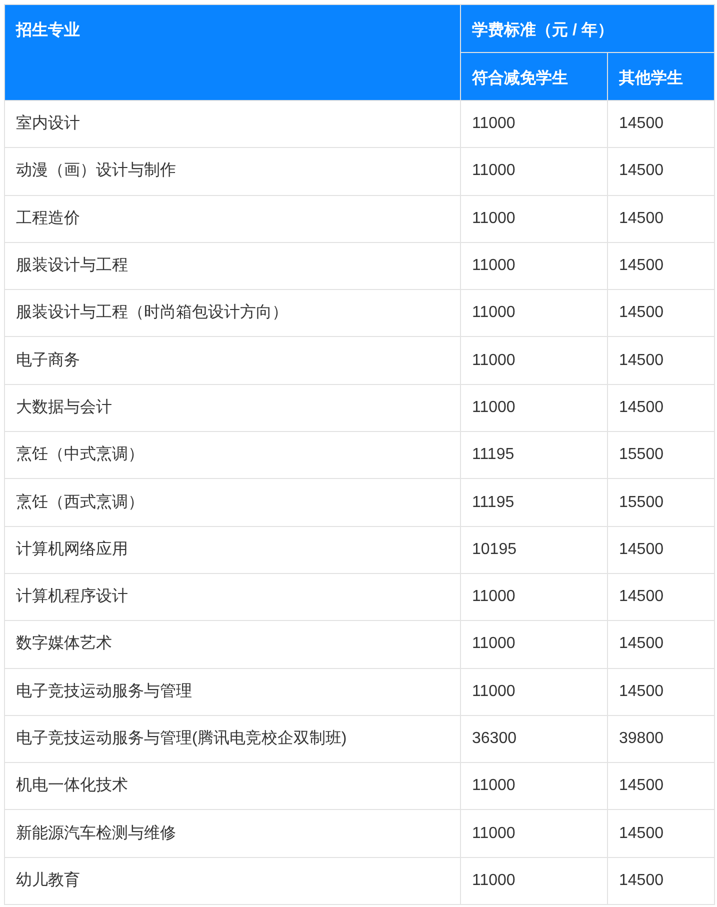  I want to click on table-cell: 计算机程序设计, so click(232, 597).